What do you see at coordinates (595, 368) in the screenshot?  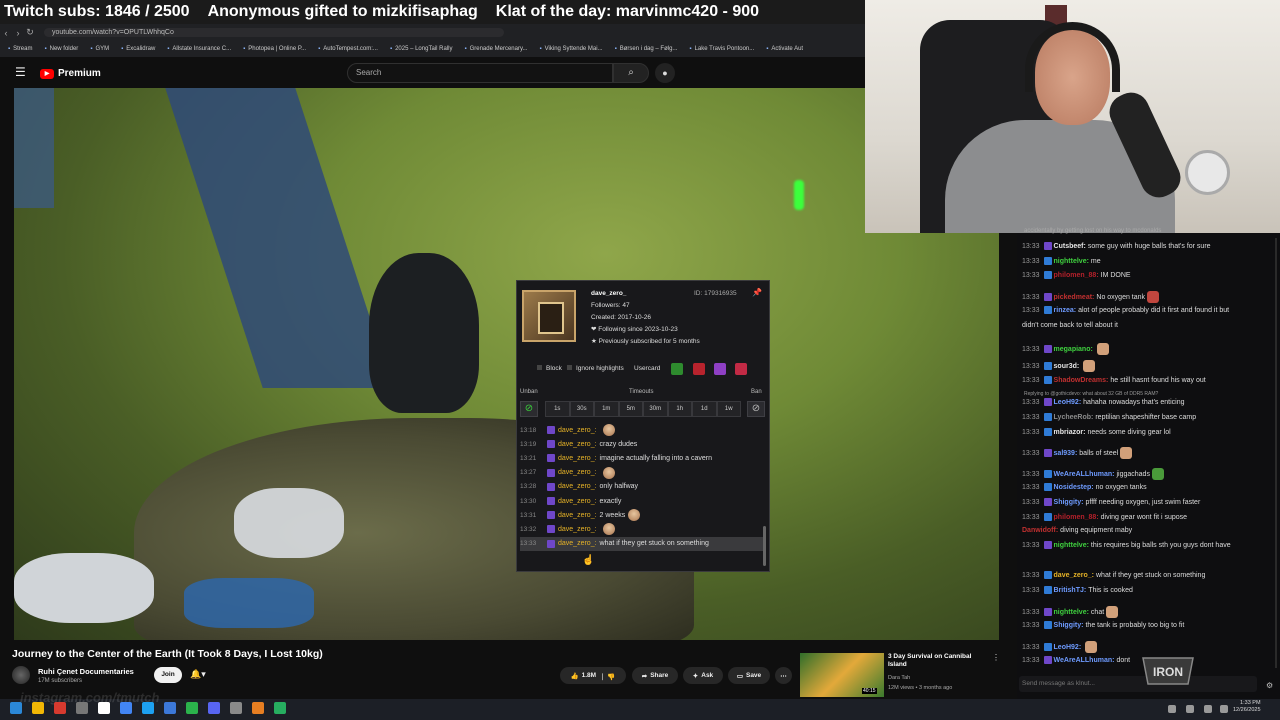 I see `ignore-highlights-checkbox: Ignore highlights` at bounding box center [595, 368].